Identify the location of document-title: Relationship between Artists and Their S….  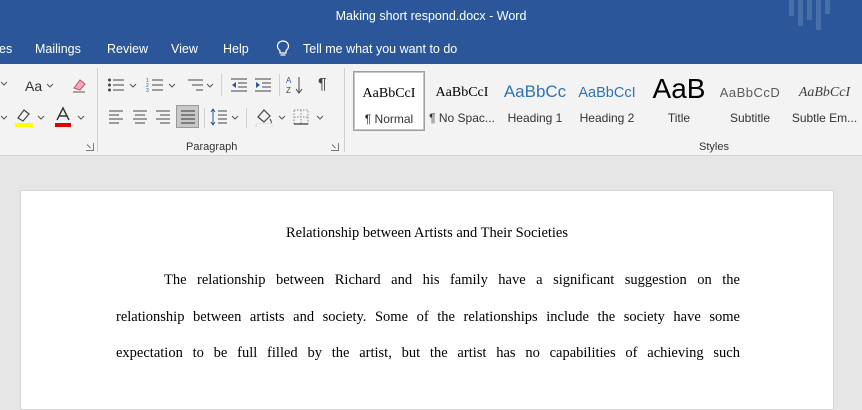
(427, 233).